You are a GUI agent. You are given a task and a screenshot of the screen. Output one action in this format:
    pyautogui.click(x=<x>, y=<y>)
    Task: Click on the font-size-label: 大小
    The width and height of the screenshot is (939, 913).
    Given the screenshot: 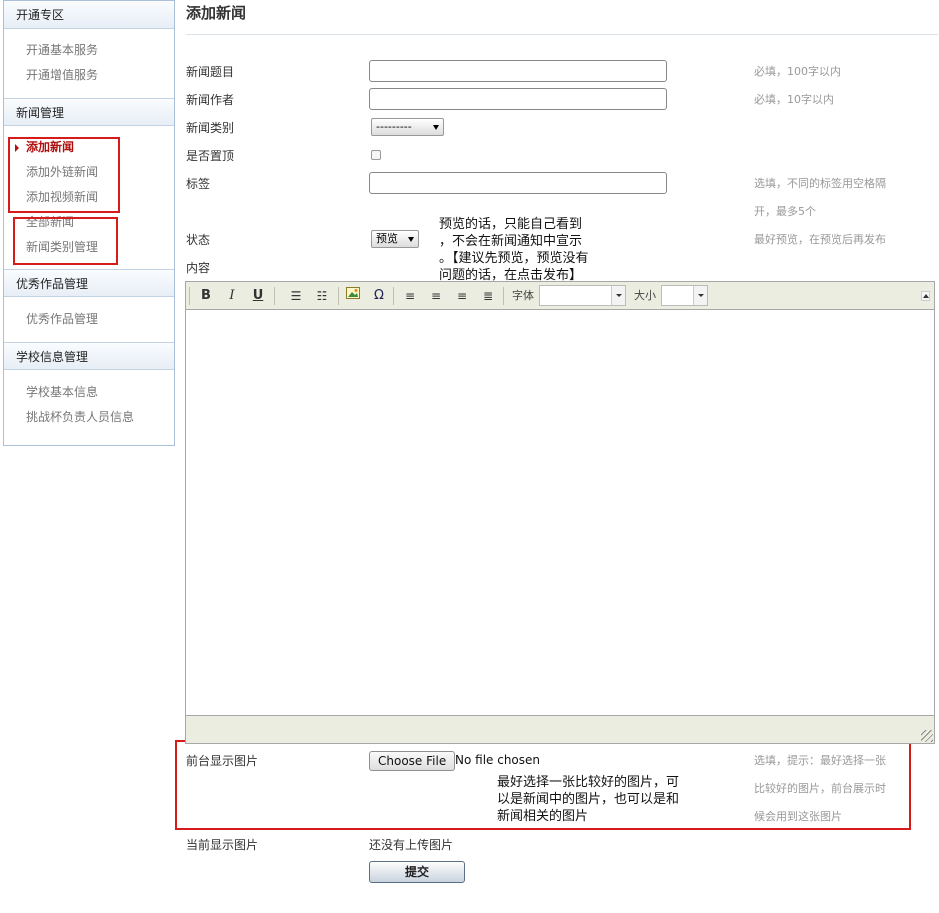 What is the action you would take?
    pyautogui.click(x=645, y=295)
    